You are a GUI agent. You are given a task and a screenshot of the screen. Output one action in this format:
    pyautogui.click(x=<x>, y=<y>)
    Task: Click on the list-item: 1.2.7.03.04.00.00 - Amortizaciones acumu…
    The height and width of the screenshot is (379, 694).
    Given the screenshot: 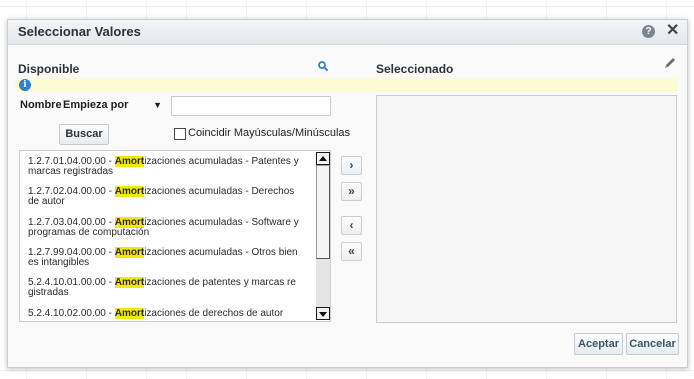 What is the action you would take?
    pyautogui.click(x=171, y=227)
    